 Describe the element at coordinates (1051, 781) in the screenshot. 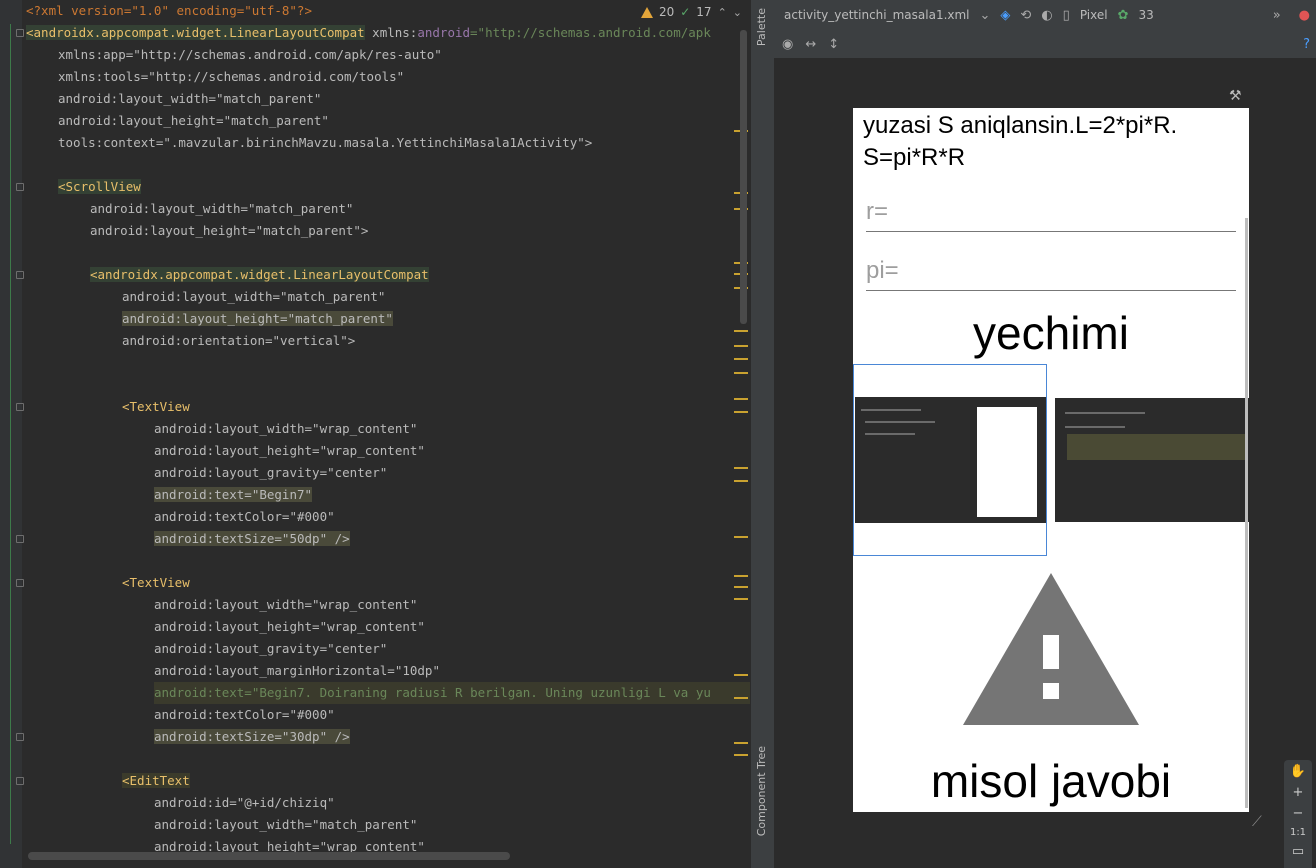

I see `result-text: misol javobi` at that location.